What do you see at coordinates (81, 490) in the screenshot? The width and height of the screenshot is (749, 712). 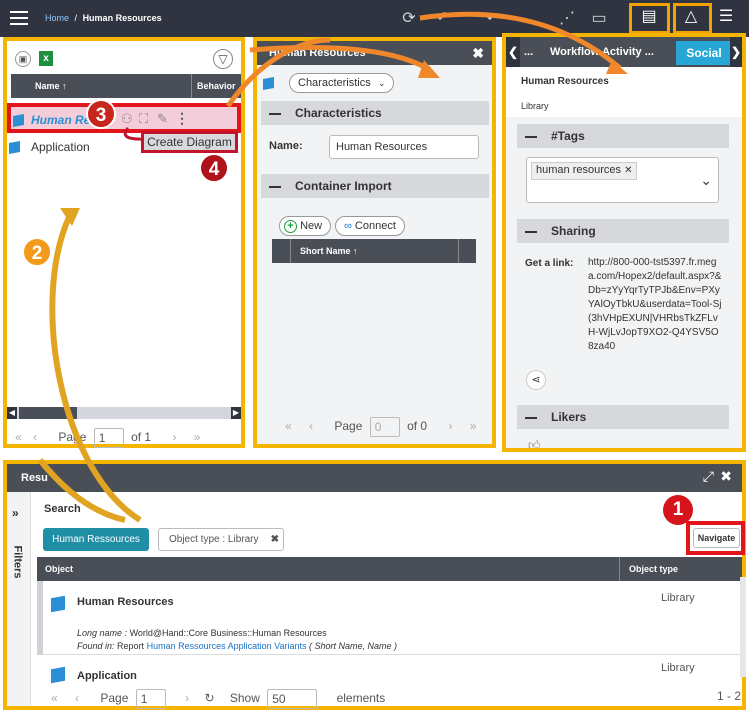 I see `arrow-tail` at bounding box center [81, 490].